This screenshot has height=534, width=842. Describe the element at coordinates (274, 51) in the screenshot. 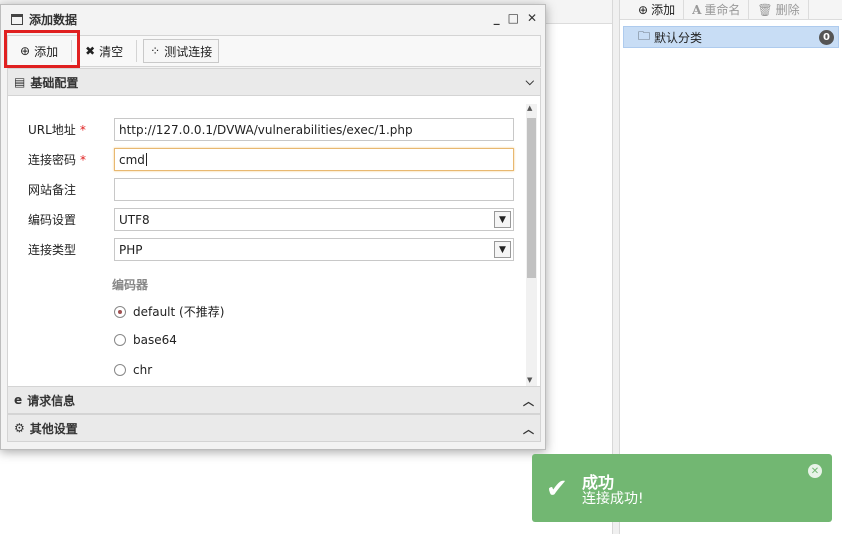

I see `dialog-toolbar: ⊕ 添加 ✖ 清空 ⁘ 测试连接` at that location.